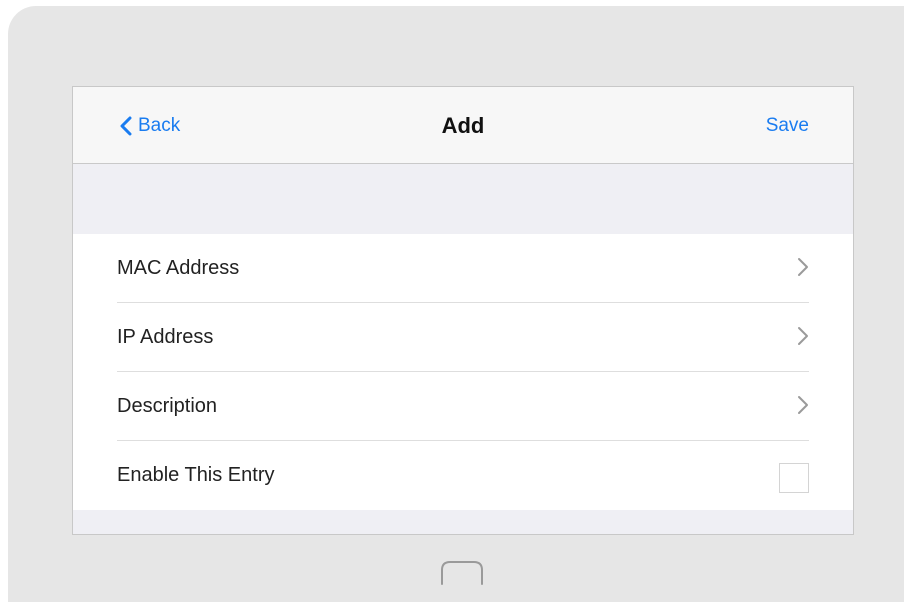  I want to click on section-footer-spacer, so click(463, 522).